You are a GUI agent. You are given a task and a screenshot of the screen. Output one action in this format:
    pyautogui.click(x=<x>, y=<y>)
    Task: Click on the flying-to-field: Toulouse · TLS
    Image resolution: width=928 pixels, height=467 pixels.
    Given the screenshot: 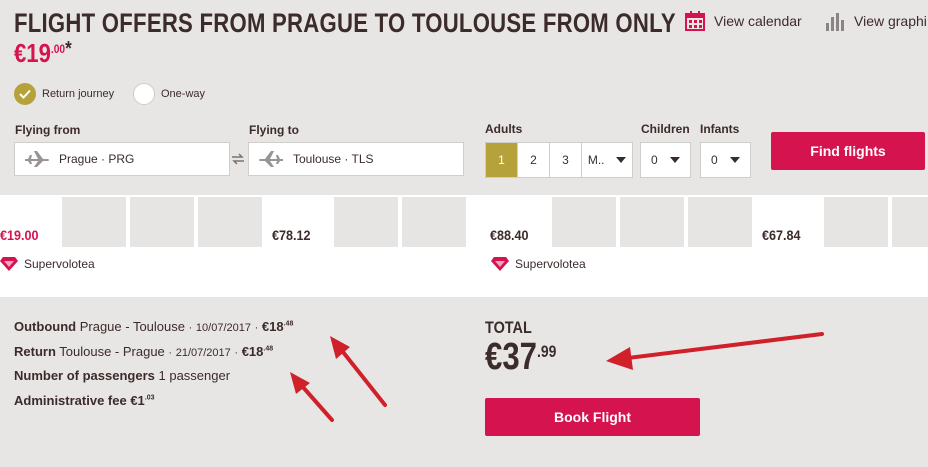 What is the action you would take?
    pyautogui.click(x=356, y=159)
    